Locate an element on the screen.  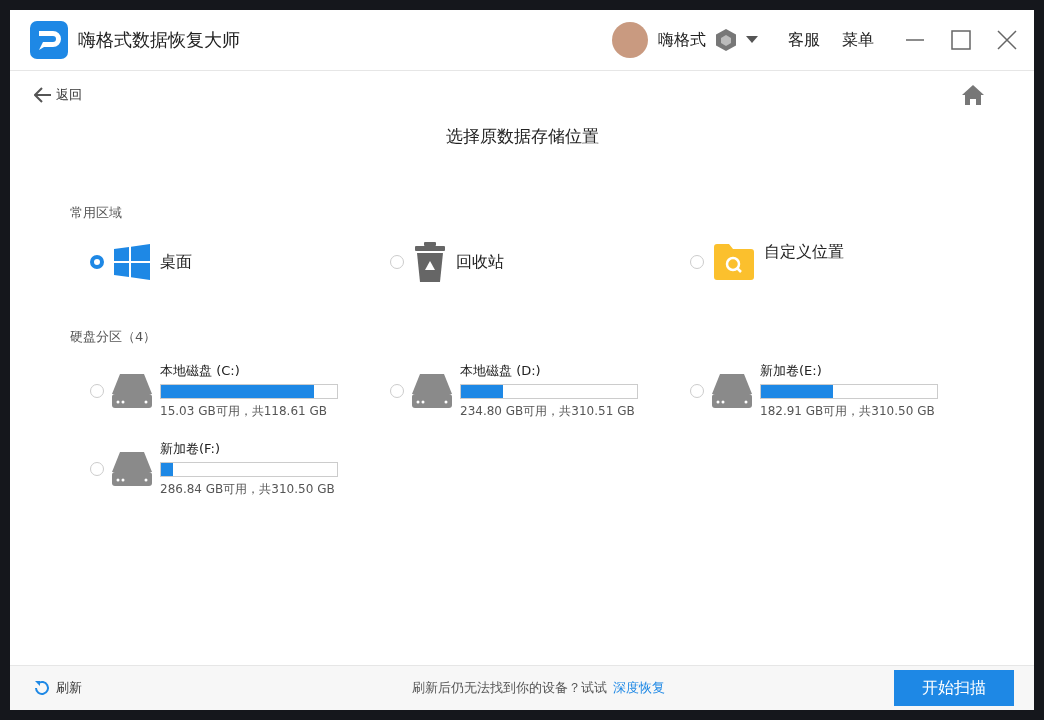
home-icon is located at coordinates (973, 95).